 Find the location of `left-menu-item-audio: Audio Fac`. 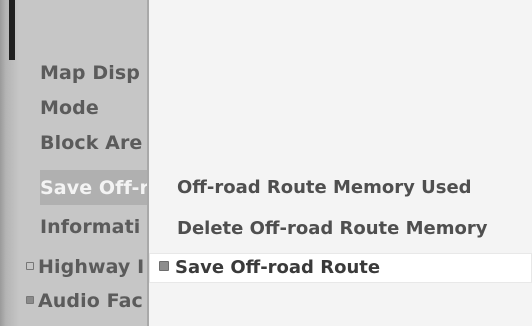

left-menu-item-audio: Audio Fac is located at coordinates (84, 301).